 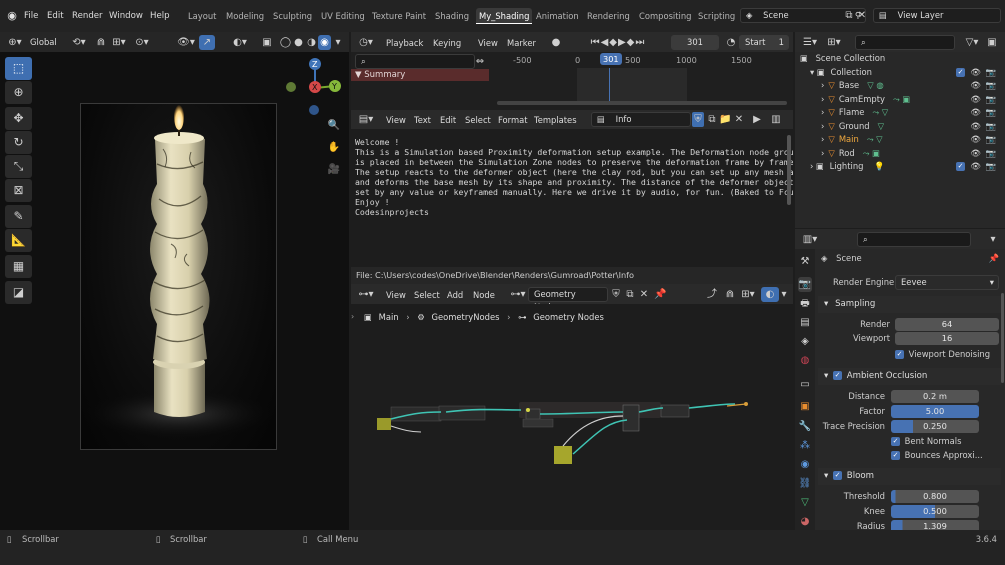 What do you see at coordinates (18, 68) in the screenshot?
I see `select-box-tool-icon: ⬚` at bounding box center [18, 68].